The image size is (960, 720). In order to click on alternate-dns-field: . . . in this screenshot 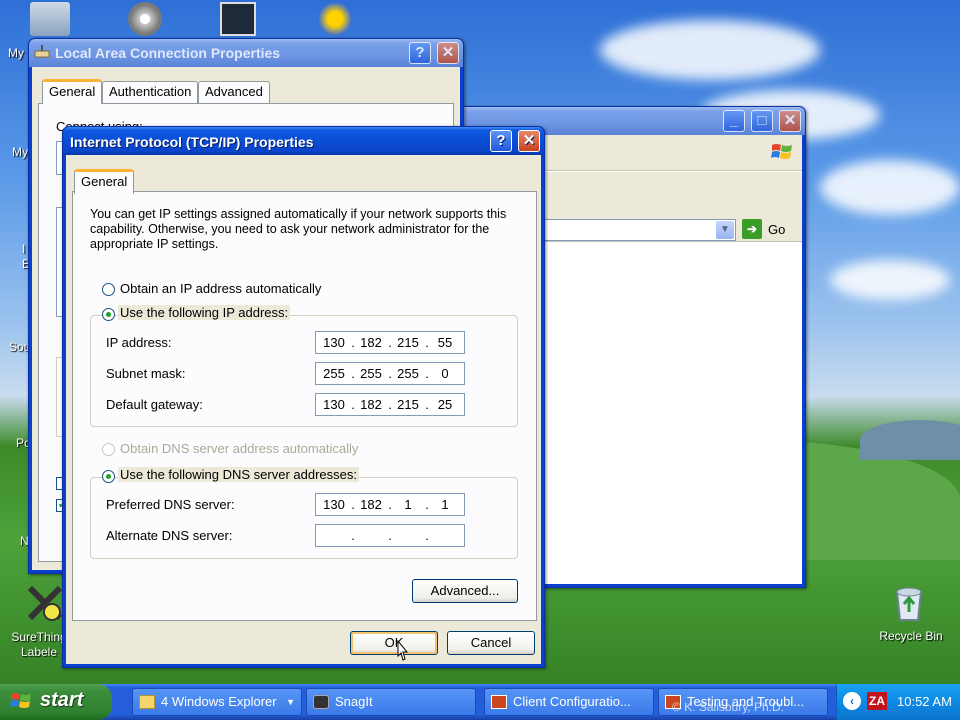, I will do `click(390, 535)`.